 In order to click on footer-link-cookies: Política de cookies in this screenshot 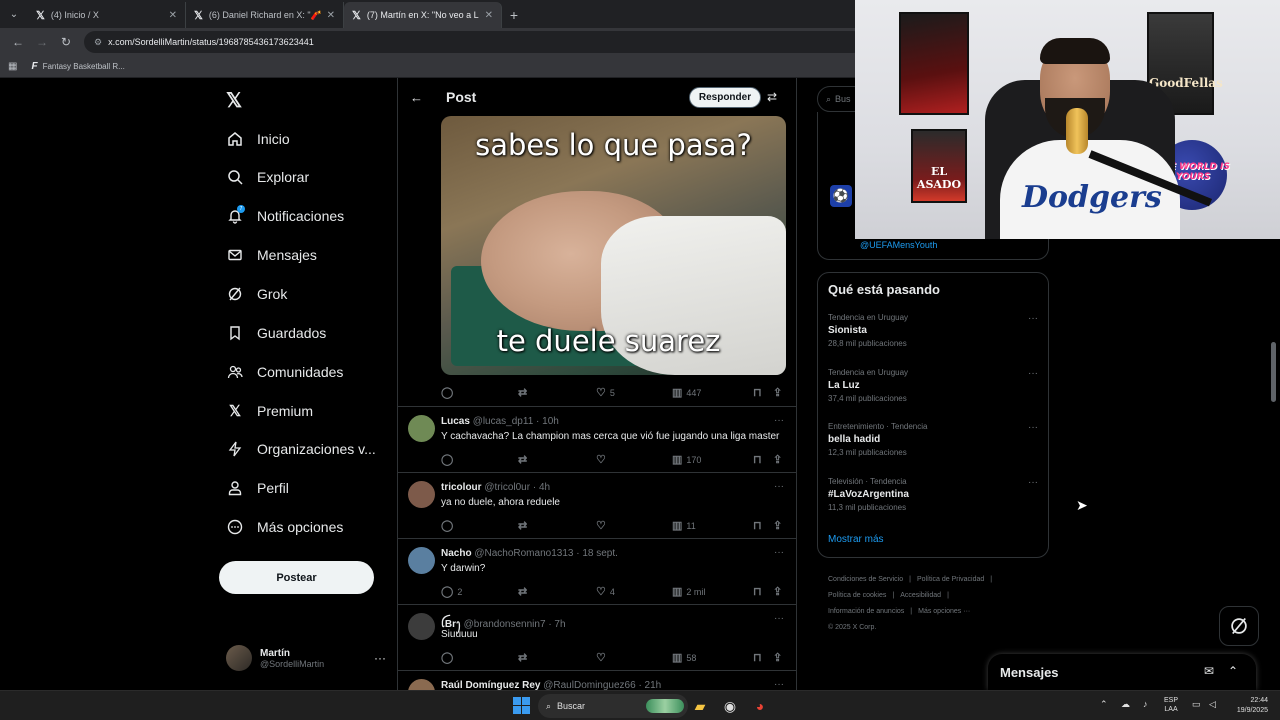, I will do `click(857, 595)`.